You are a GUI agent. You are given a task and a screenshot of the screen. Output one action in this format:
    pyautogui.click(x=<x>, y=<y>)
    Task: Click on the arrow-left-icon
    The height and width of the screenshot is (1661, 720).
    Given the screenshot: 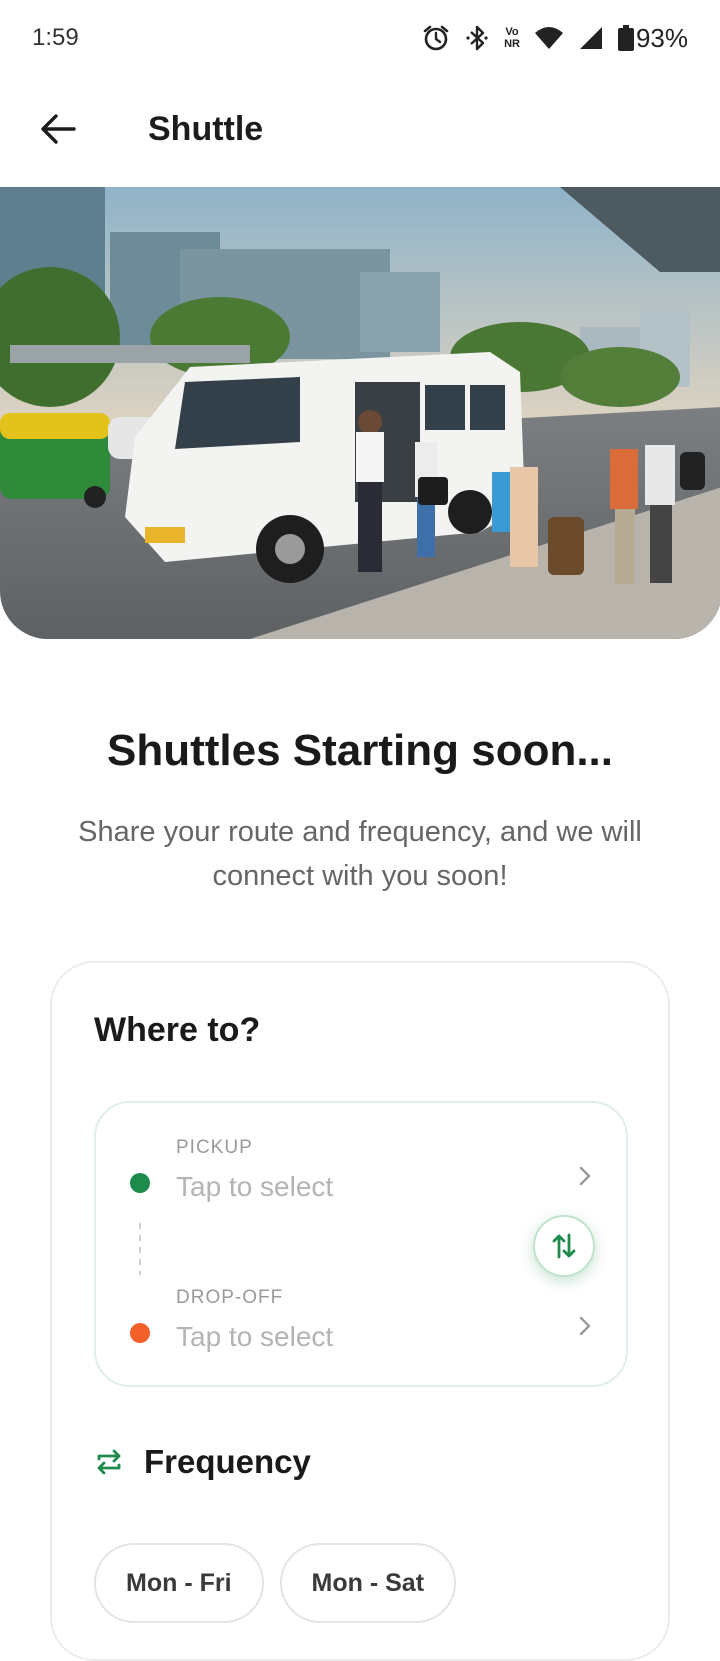 What is the action you would take?
    pyautogui.click(x=58, y=129)
    